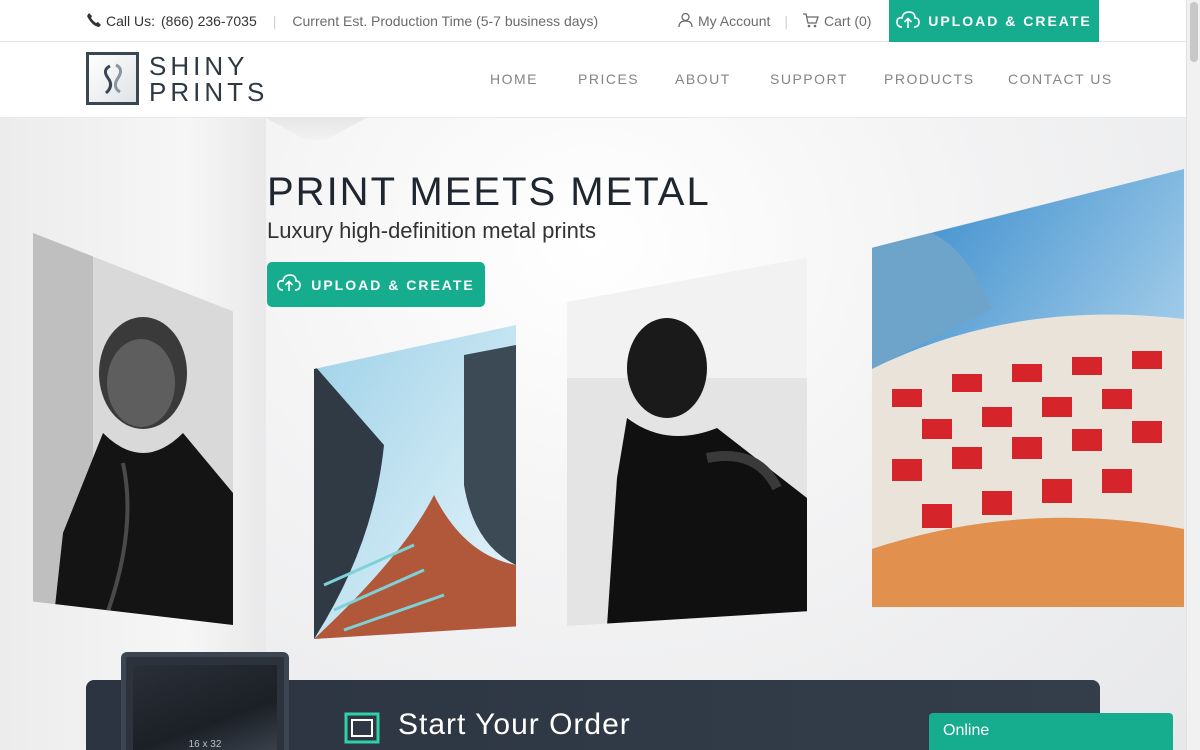  What do you see at coordinates (774, 21) in the screenshot?
I see `account-links: My Account | Cart (0)` at bounding box center [774, 21].